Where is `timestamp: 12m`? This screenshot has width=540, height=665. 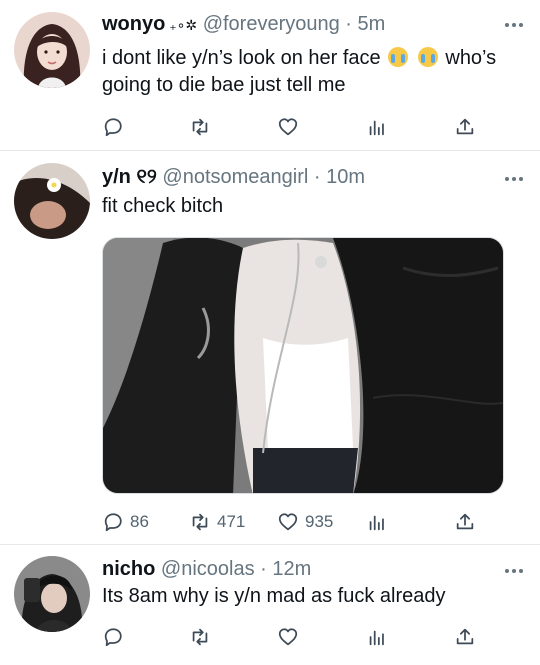 timestamp: 12m is located at coordinates (291, 569).